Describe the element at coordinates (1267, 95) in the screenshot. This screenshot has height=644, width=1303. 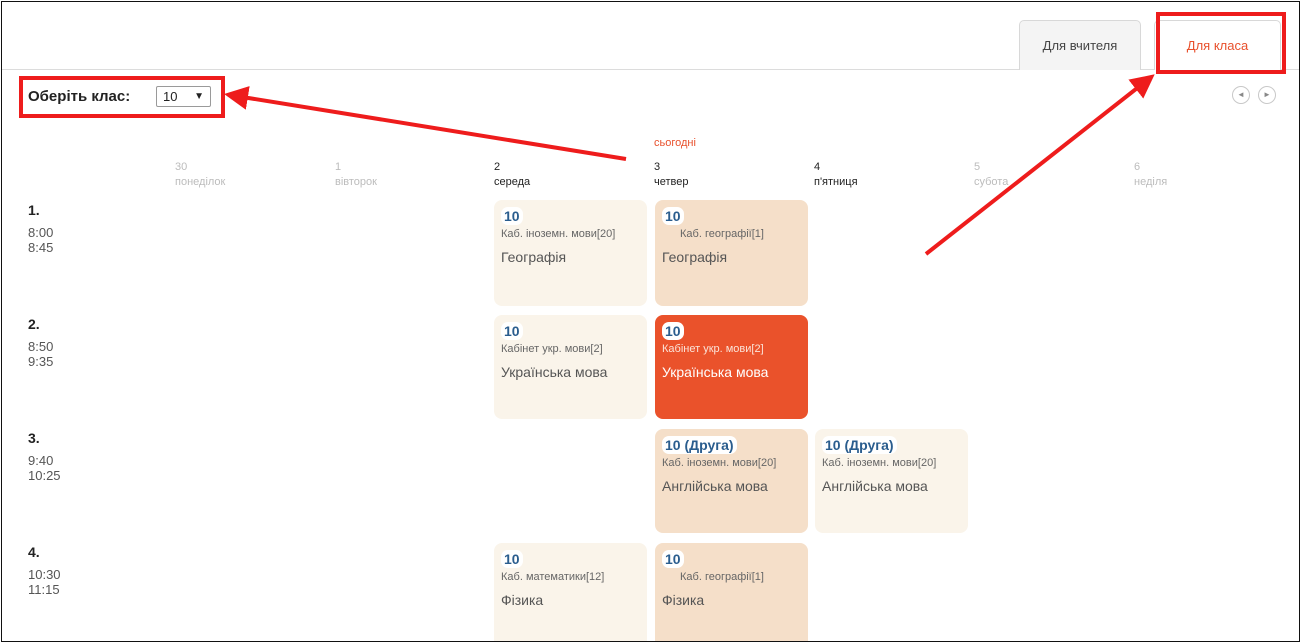
I see `next-week-button: ►` at that location.